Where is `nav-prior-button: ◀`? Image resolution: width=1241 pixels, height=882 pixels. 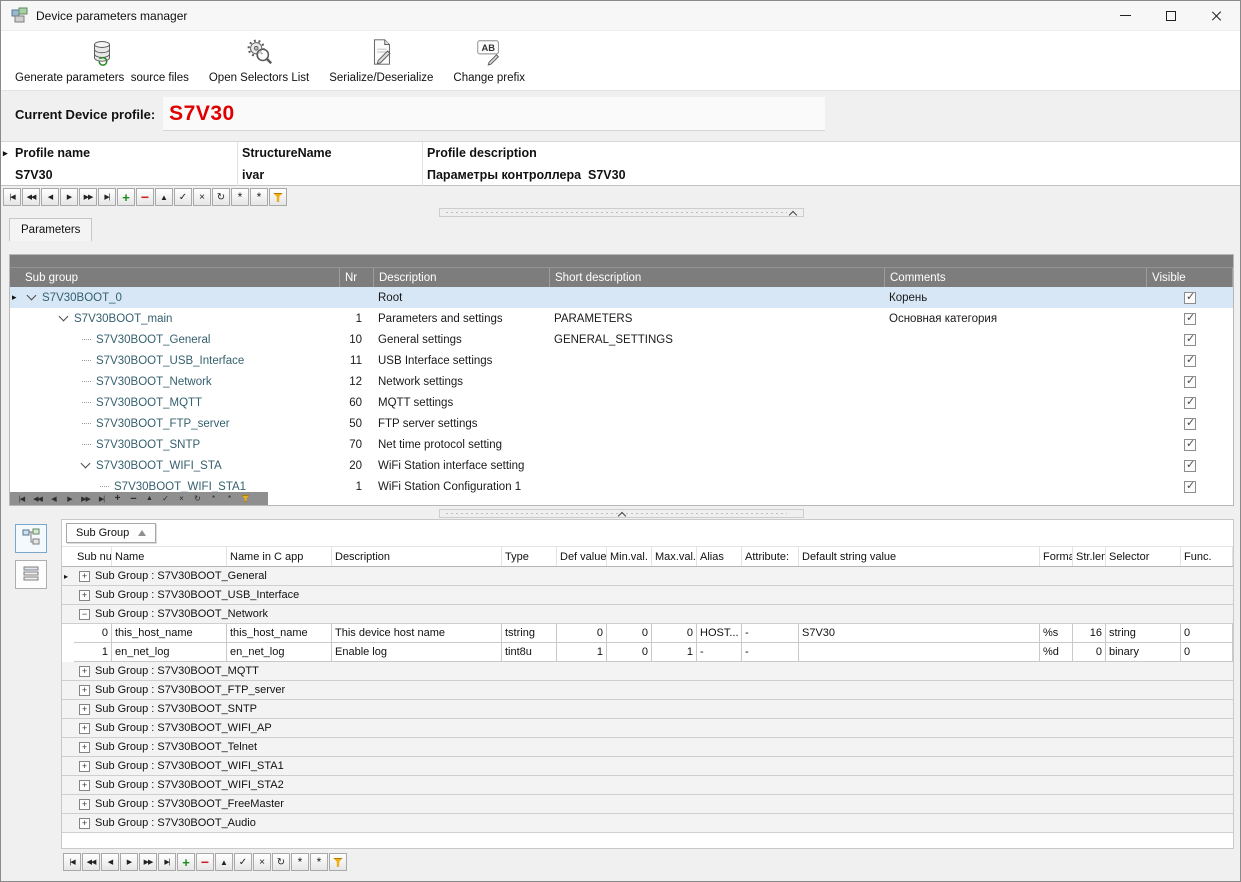
nav-prior-button: ◀ is located at coordinates (50, 197).